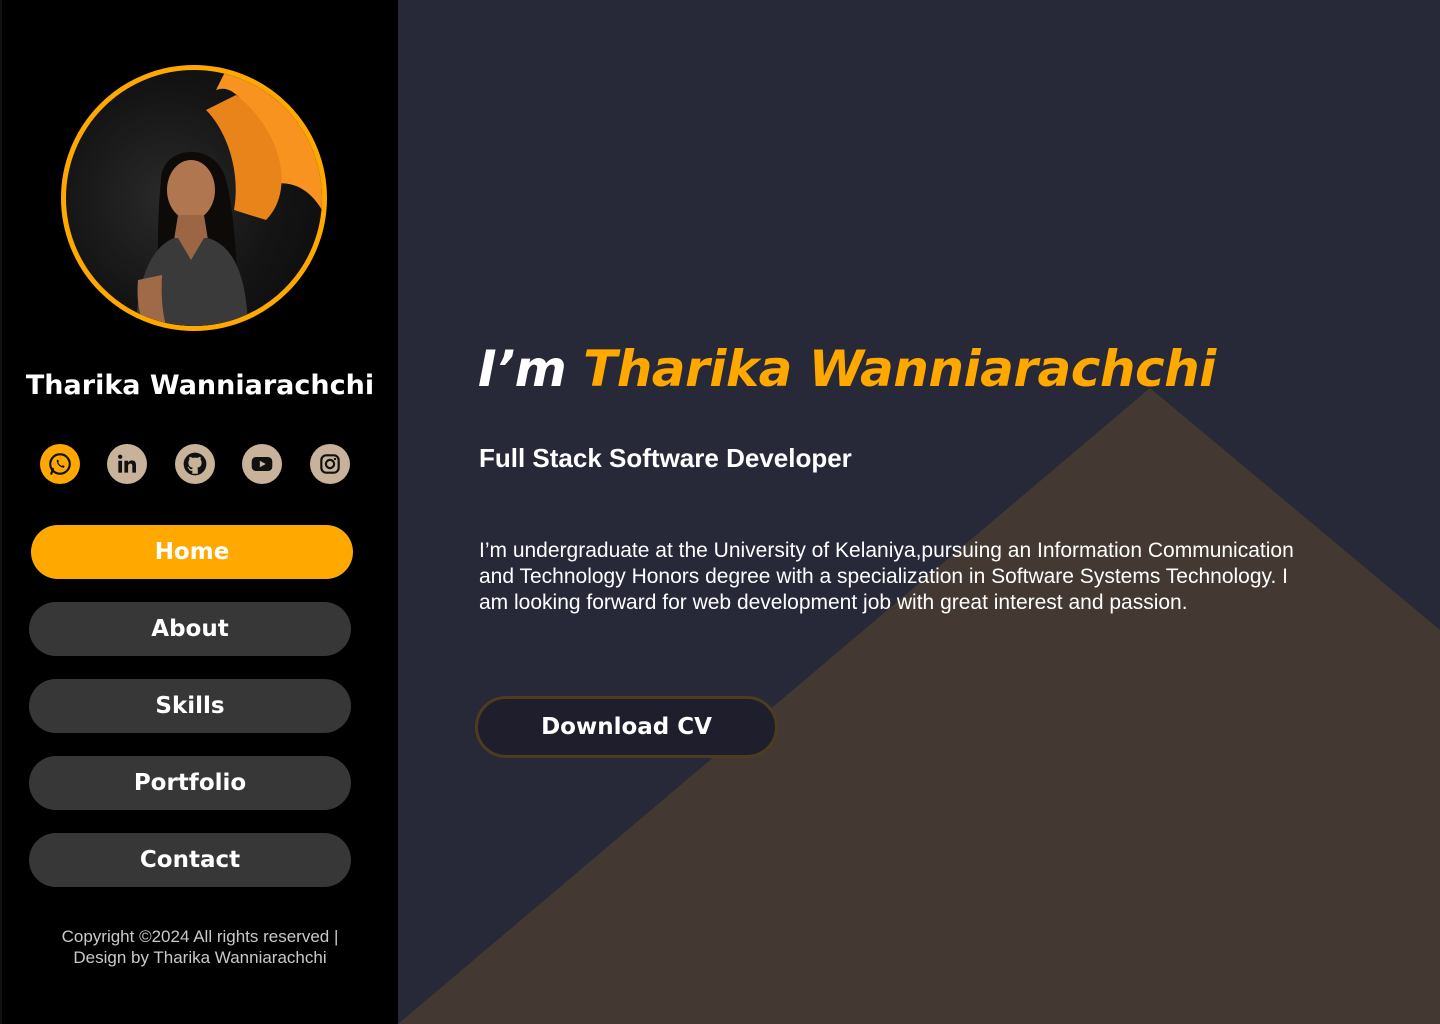 The width and height of the screenshot is (1440, 1024). What do you see at coordinates (190, 783) in the screenshot?
I see `nav-portfolio-button: Portfolio` at bounding box center [190, 783].